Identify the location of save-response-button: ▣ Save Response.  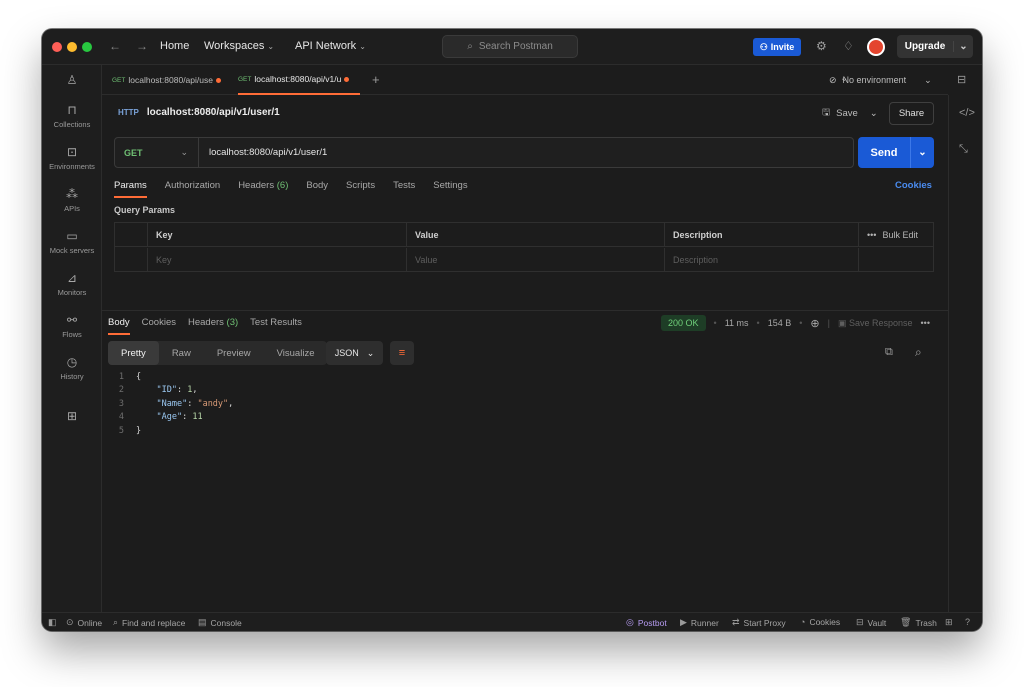
(875, 323).